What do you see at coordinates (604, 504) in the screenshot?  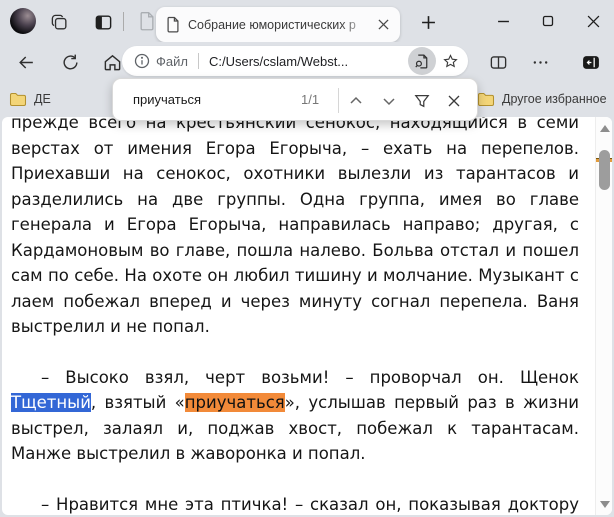 I see `scroll-down-icon` at bounding box center [604, 504].